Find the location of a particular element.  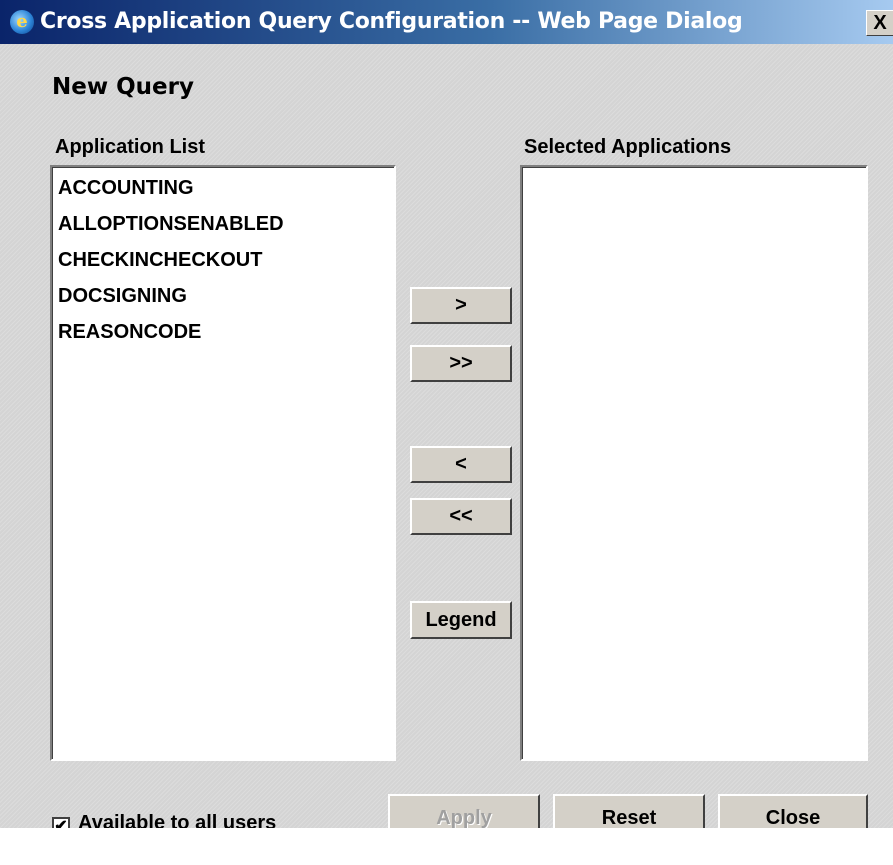

remove-all-button: << is located at coordinates (461, 516).